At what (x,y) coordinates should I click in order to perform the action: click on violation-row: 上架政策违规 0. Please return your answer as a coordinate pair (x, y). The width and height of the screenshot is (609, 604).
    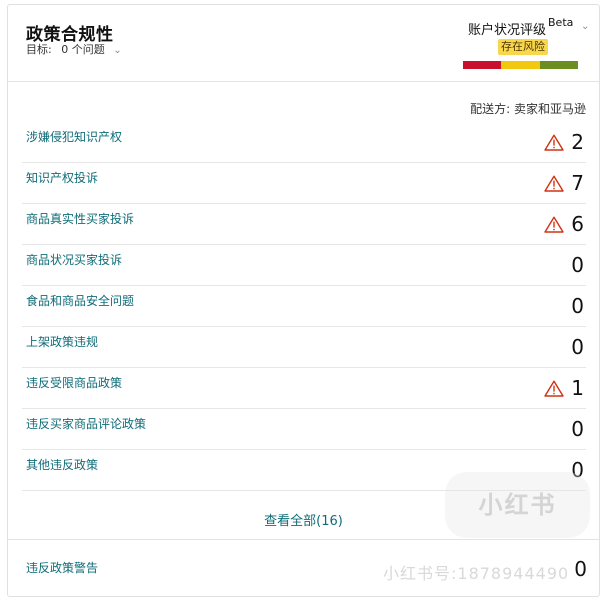
    Looking at the image, I should click on (304, 347).